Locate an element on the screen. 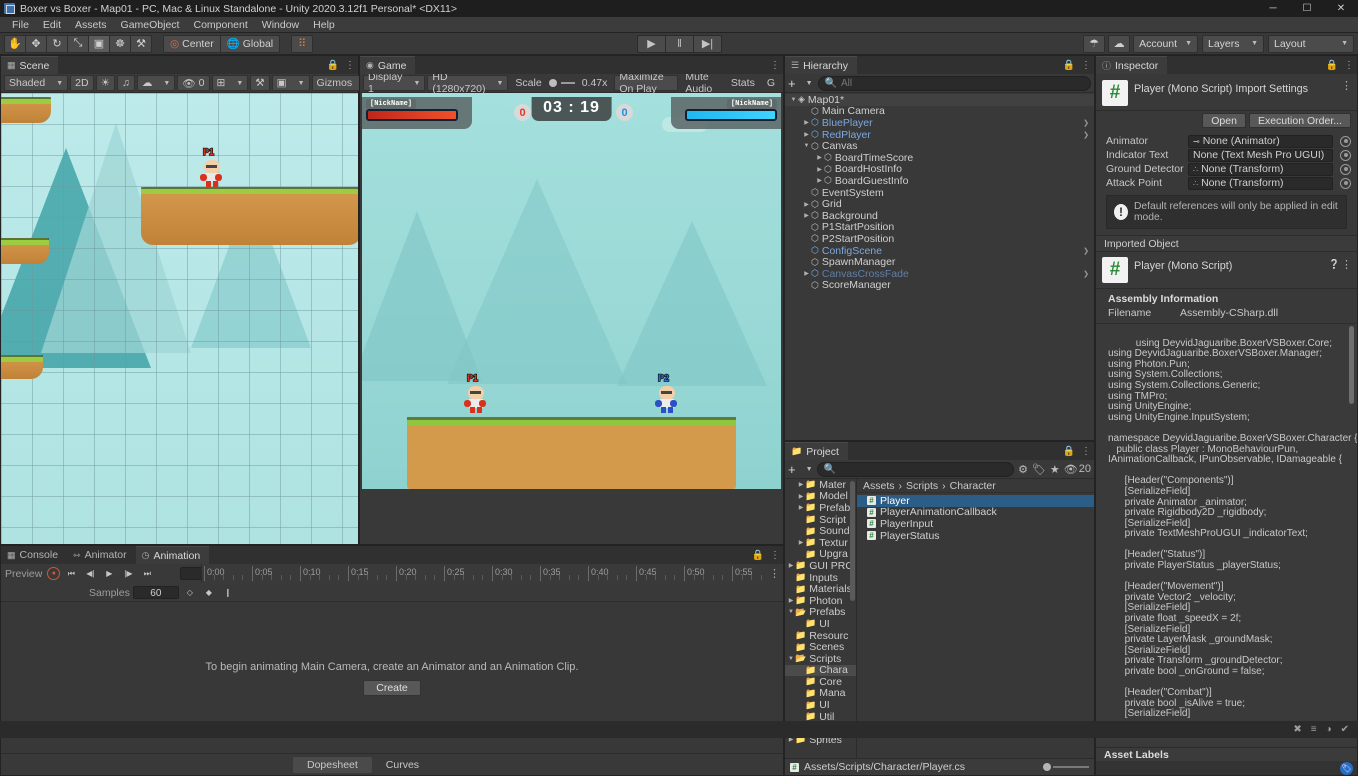 The height and width of the screenshot is (776, 1358). project-folder-prefabs: ▼ 📂 Prefabs is located at coordinates (820, 612).